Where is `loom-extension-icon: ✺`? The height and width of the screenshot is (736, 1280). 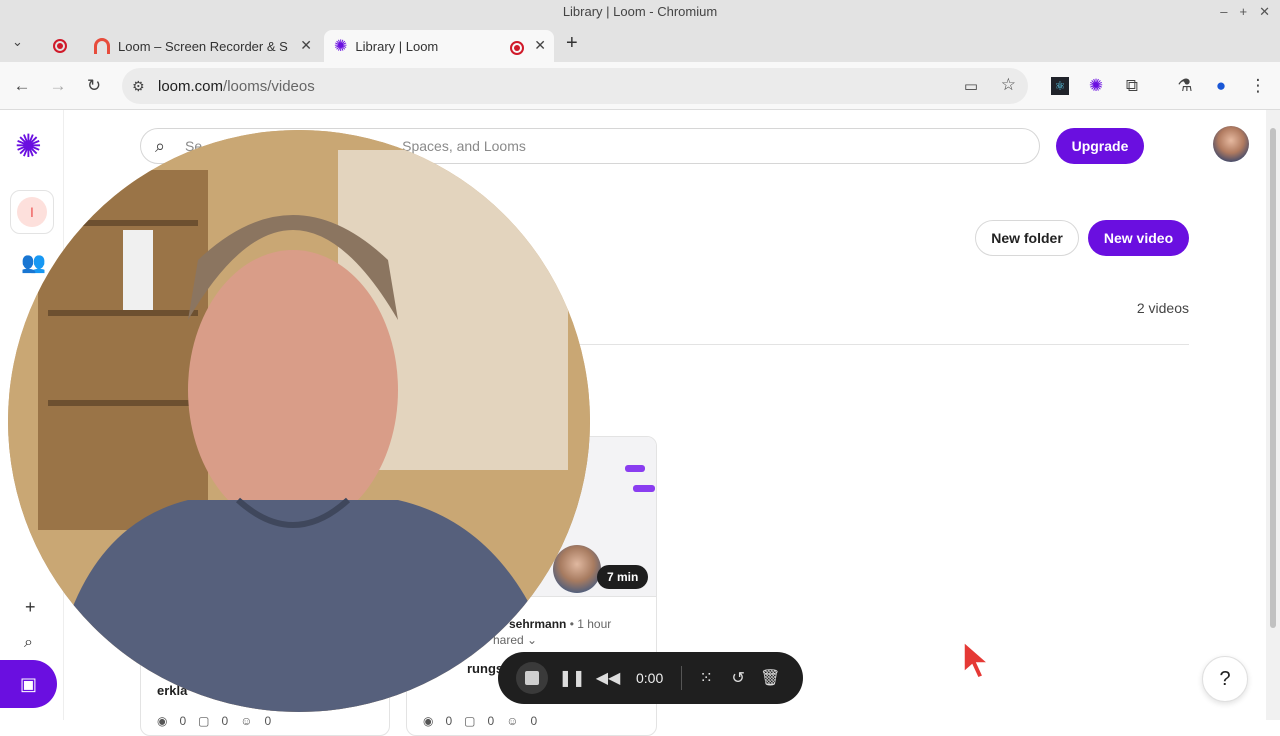 loom-extension-icon: ✺ is located at coordinates (1096, 86).